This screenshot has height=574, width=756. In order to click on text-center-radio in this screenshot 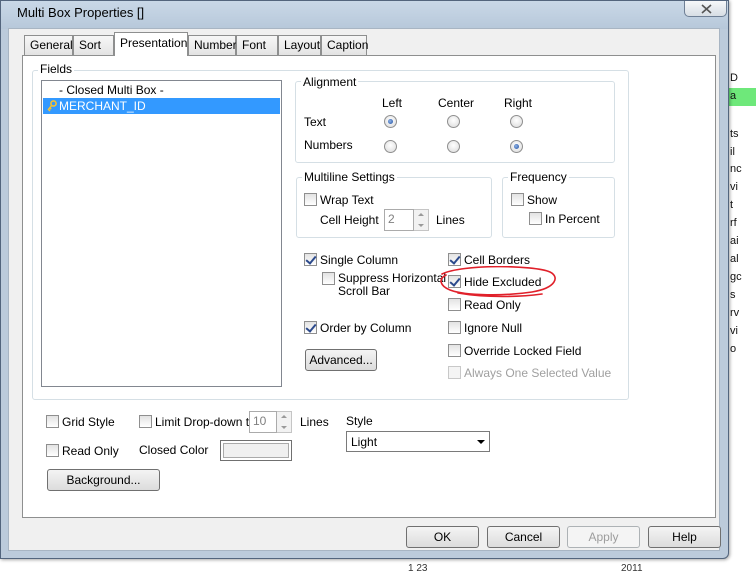, I will do `click(453, 121)`.